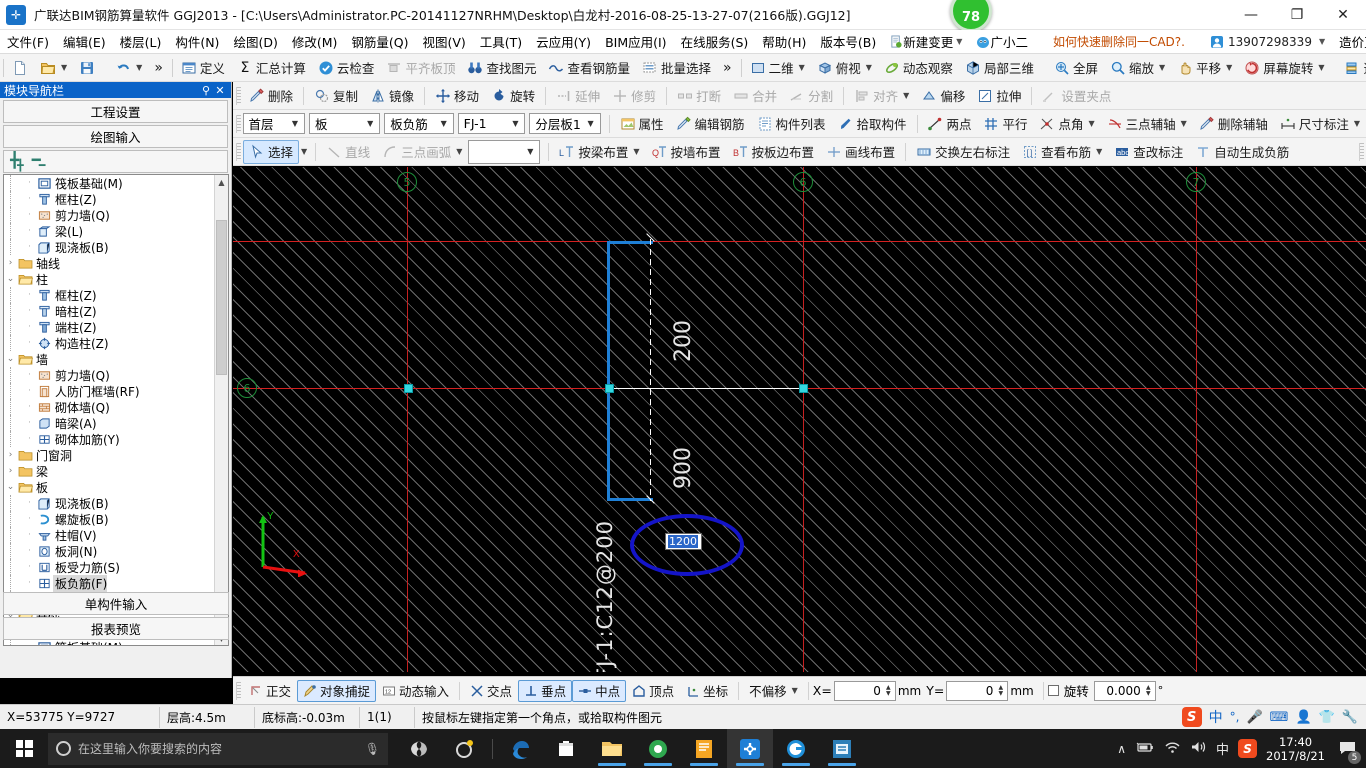  What do you see at coordinates (501, 41) in the screenshot?
I see `menu-tools: 工具(T)` at bounding box center [501, 41].